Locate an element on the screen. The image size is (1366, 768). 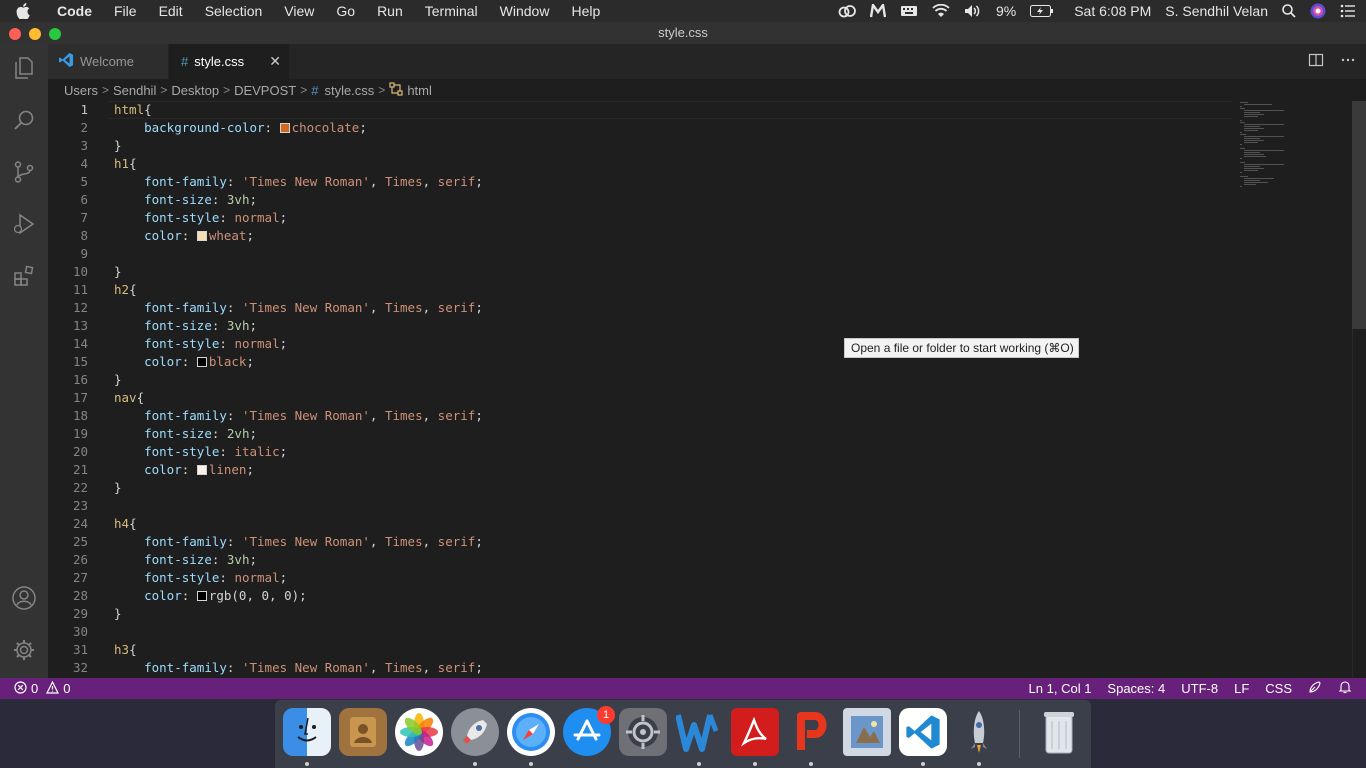
code-line: 13 font-size: 3vh; is located at coordinates (698, 326).